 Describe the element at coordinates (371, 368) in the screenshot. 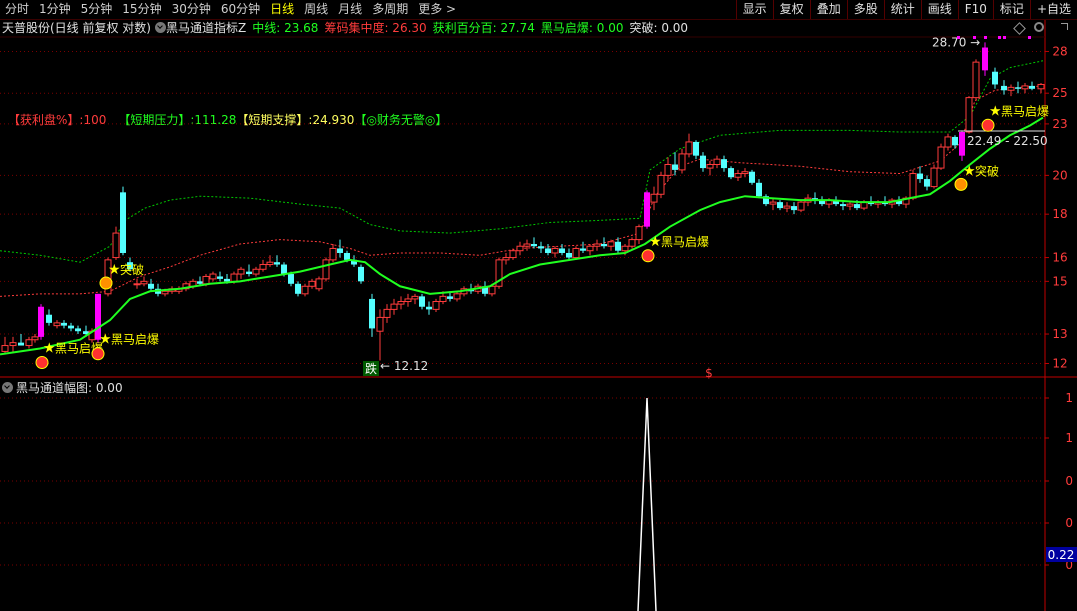

I see `min-marker-label: 跌` at that location.